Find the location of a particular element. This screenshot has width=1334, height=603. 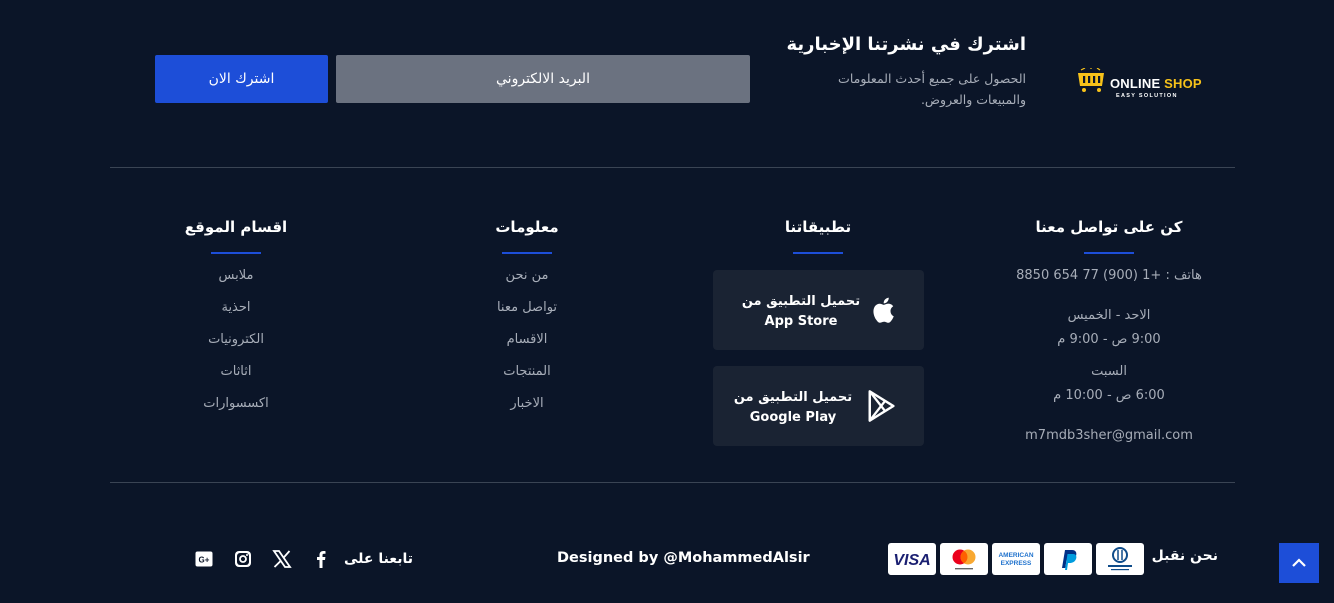

instagram-icon is located at coordinates (243, 559).